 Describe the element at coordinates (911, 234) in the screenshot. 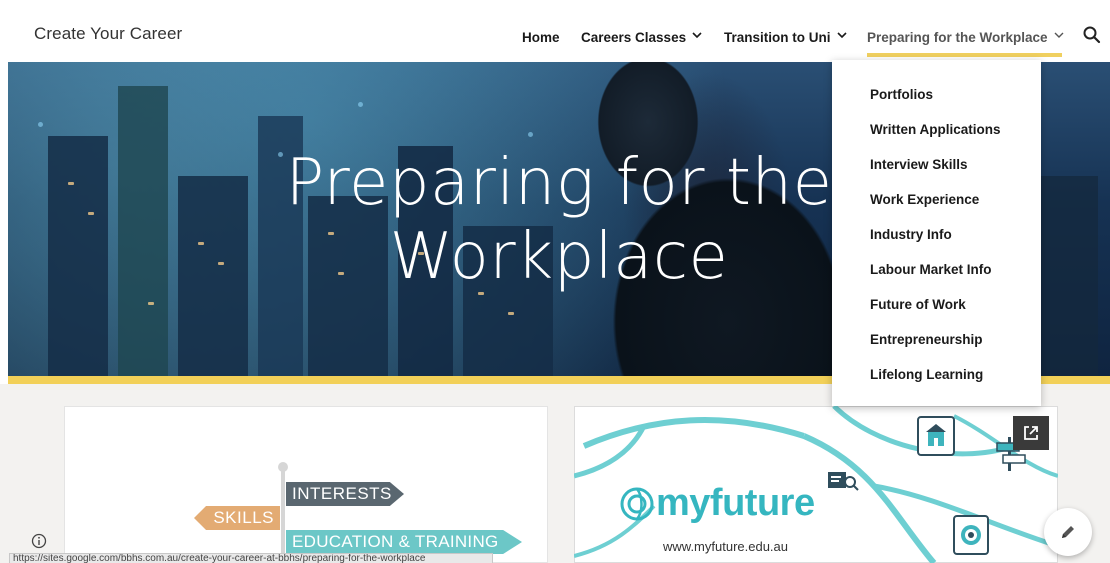

I see `menu-item-industry-info: Industry Info` at that location.